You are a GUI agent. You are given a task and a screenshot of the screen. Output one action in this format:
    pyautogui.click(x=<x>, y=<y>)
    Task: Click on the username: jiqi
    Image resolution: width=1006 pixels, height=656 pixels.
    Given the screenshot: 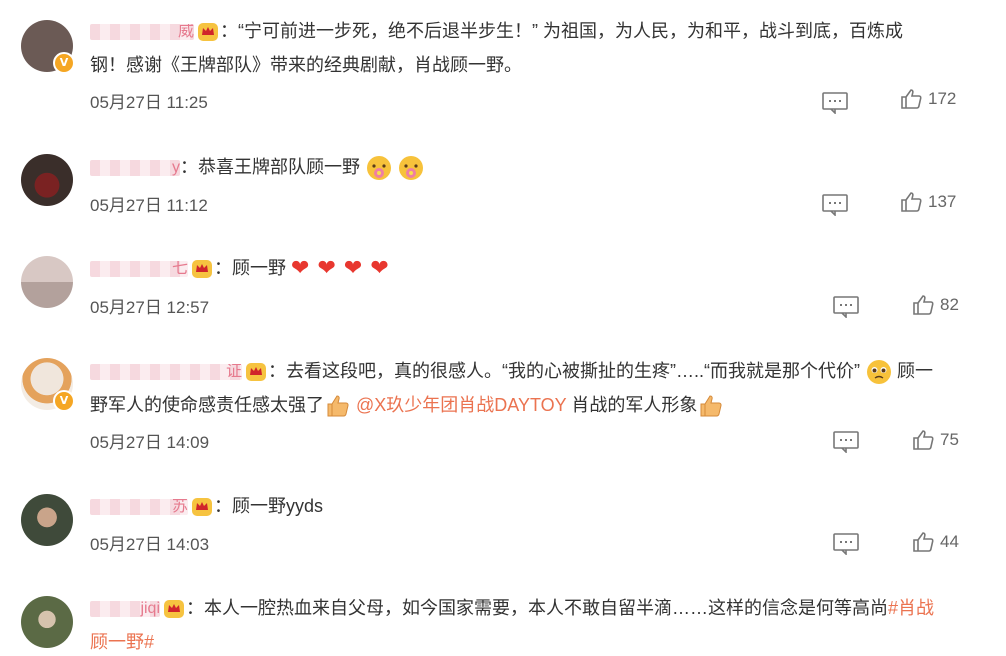 What is the action you would take?
    pyautogui.click(x=125, y=609)
    